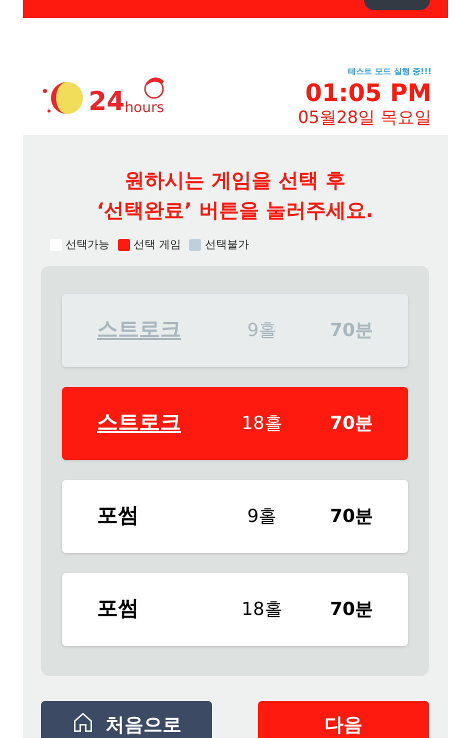  Describe the element at coordinates (390, 72) in the screenshot. I see `test-mode-notice: 테스트 모드 실행 중!!!` at that location.